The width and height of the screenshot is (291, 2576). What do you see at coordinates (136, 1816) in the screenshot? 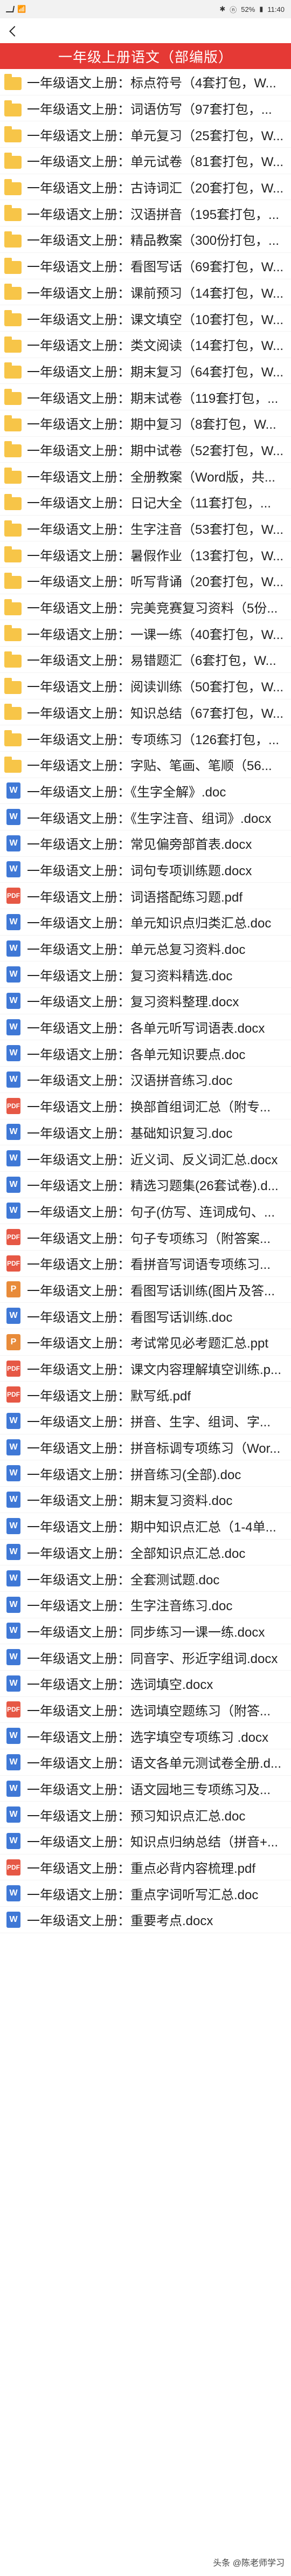
I see `list-item-label: 一年级语文上册：预习知识点汇总.doc` at bounding box center [136, 1816].